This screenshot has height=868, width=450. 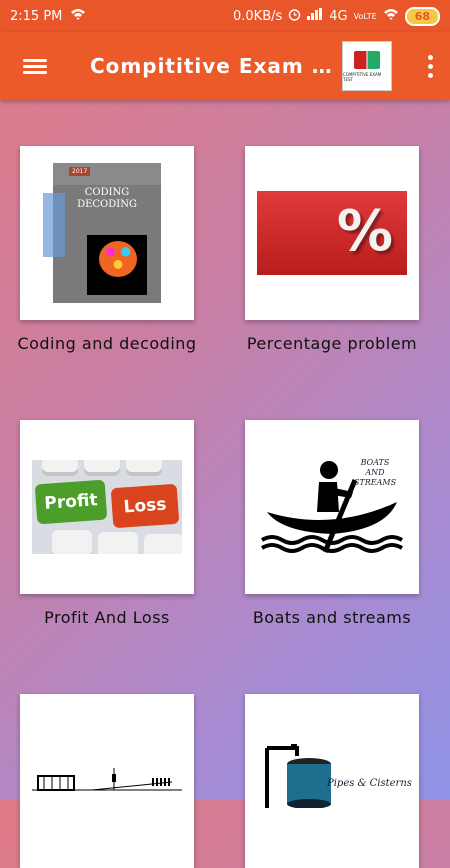 I want to click on app-logo: COMPITITIVE EXAM TEST, so click(x=367, y=66).